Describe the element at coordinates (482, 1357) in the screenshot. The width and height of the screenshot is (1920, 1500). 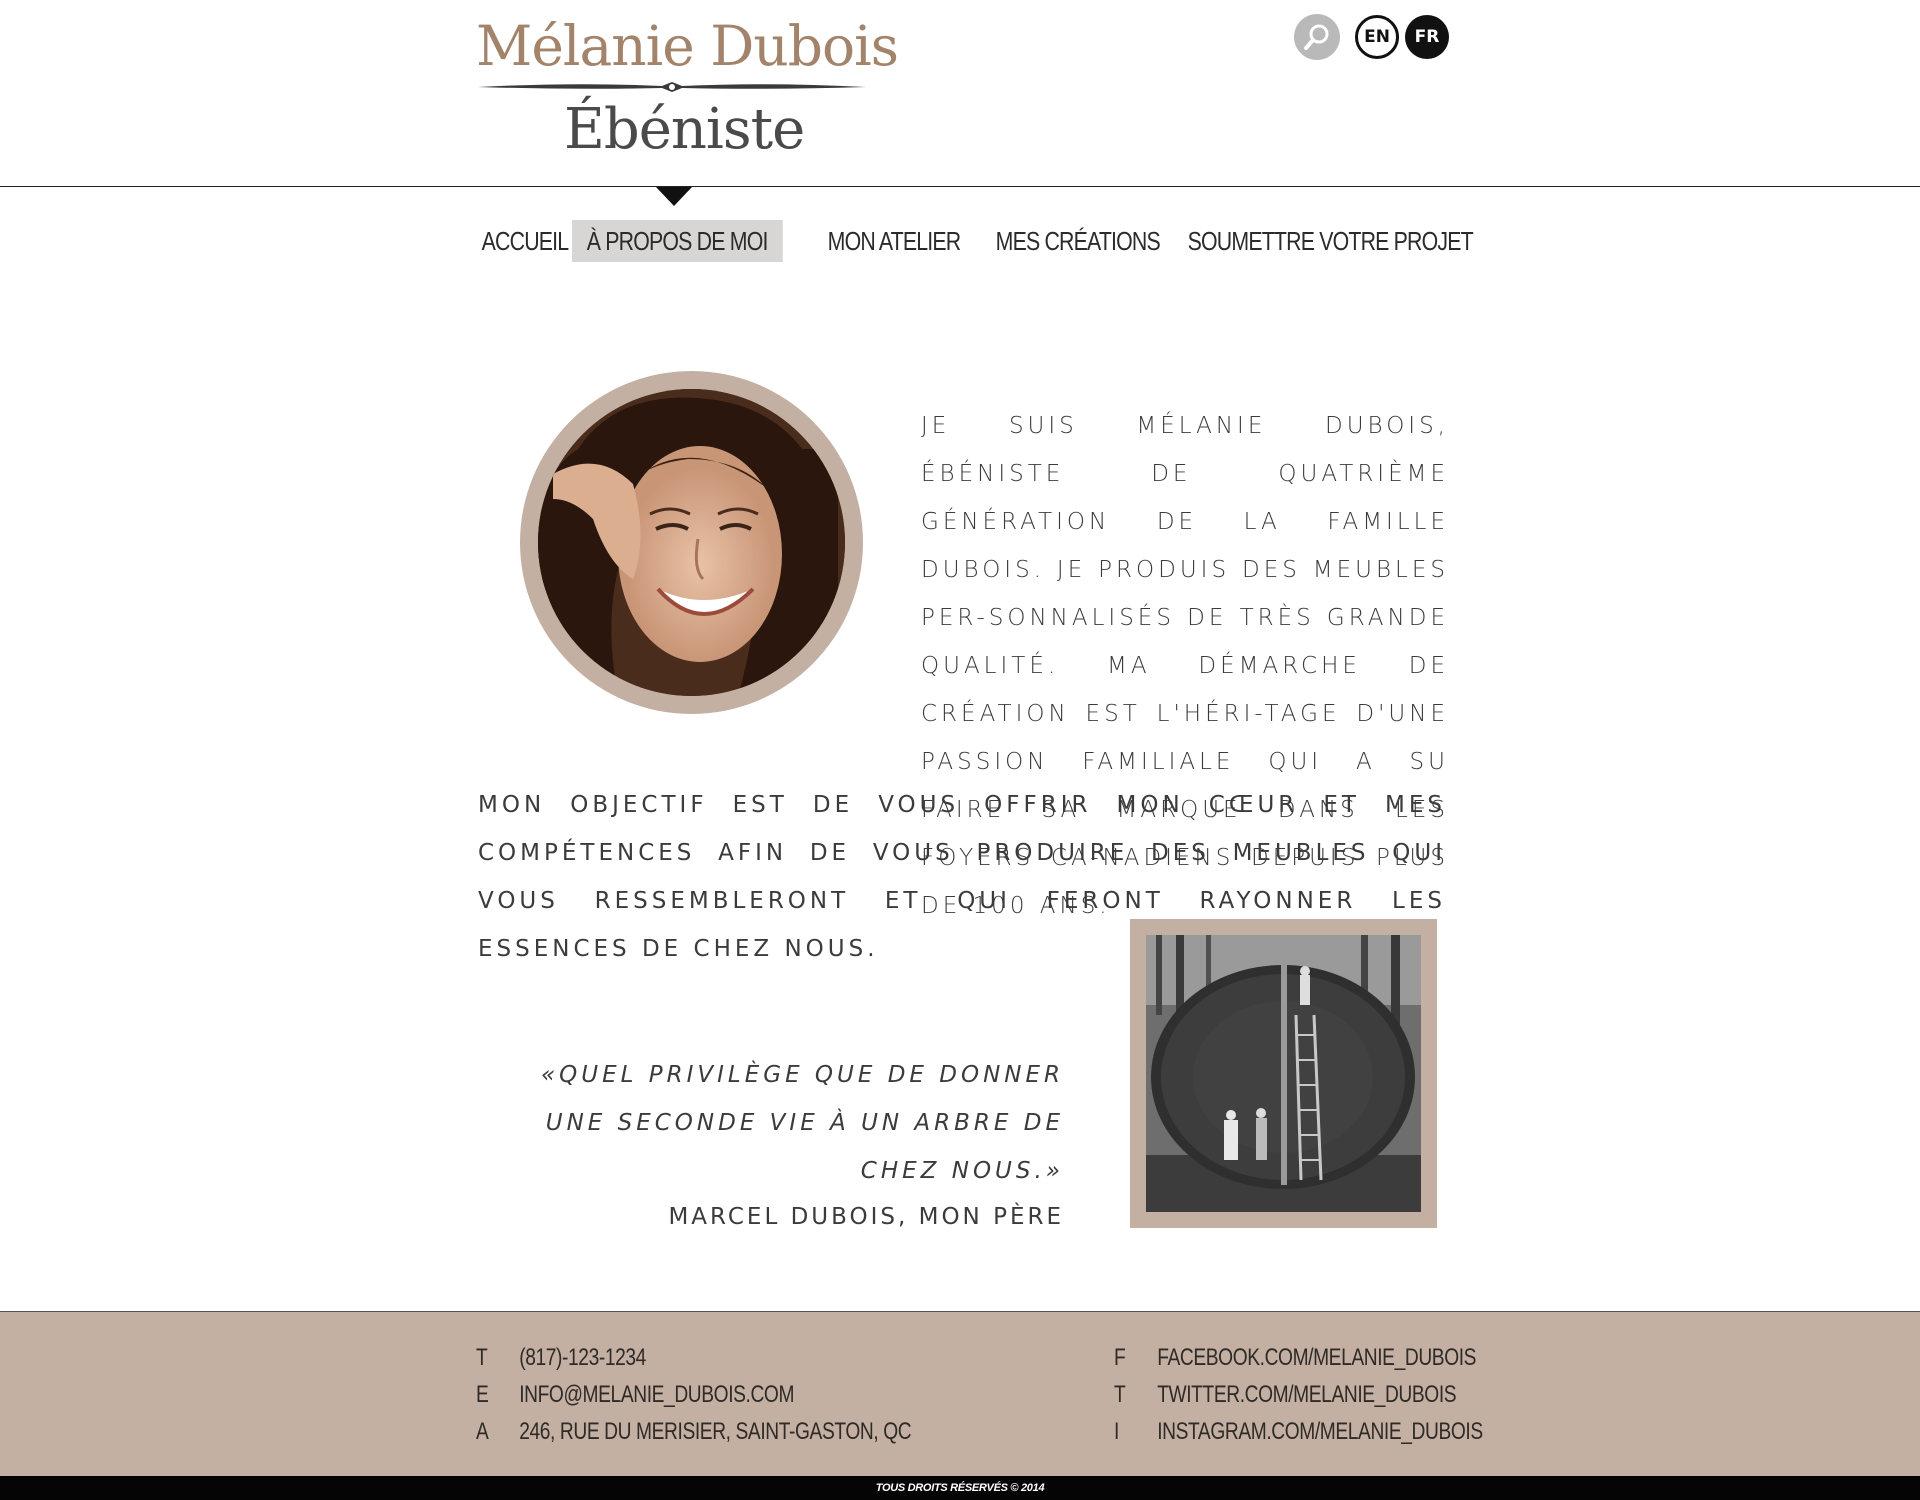
I see `phone-key: T` at that location.